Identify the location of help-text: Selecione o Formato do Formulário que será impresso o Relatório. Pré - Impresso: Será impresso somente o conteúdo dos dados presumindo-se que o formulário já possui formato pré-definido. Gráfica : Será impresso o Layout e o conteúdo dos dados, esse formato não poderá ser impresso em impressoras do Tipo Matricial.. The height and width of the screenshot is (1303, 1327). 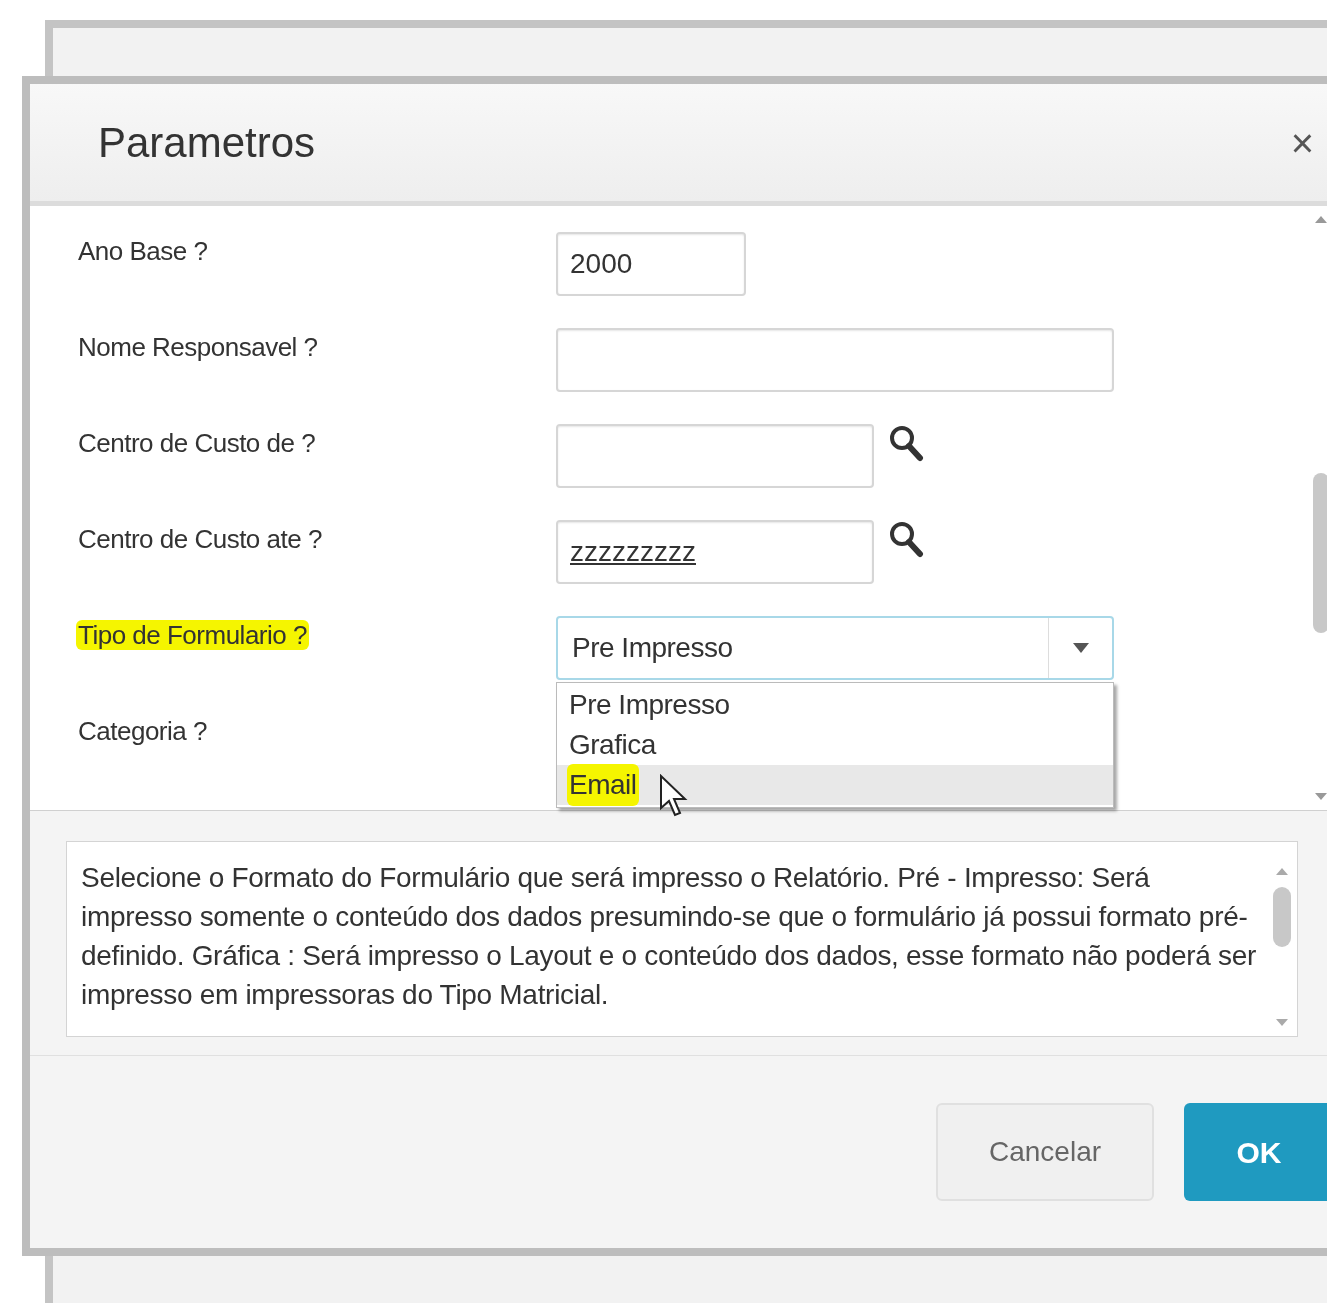
(669, 936).